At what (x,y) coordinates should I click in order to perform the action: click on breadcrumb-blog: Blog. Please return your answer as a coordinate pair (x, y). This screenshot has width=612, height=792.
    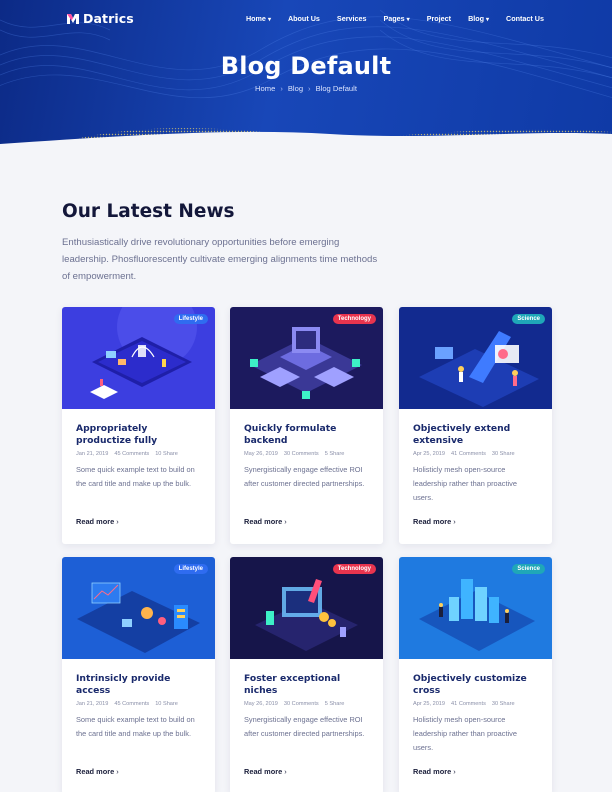
    Looking at the image, I should click on (295, 88).